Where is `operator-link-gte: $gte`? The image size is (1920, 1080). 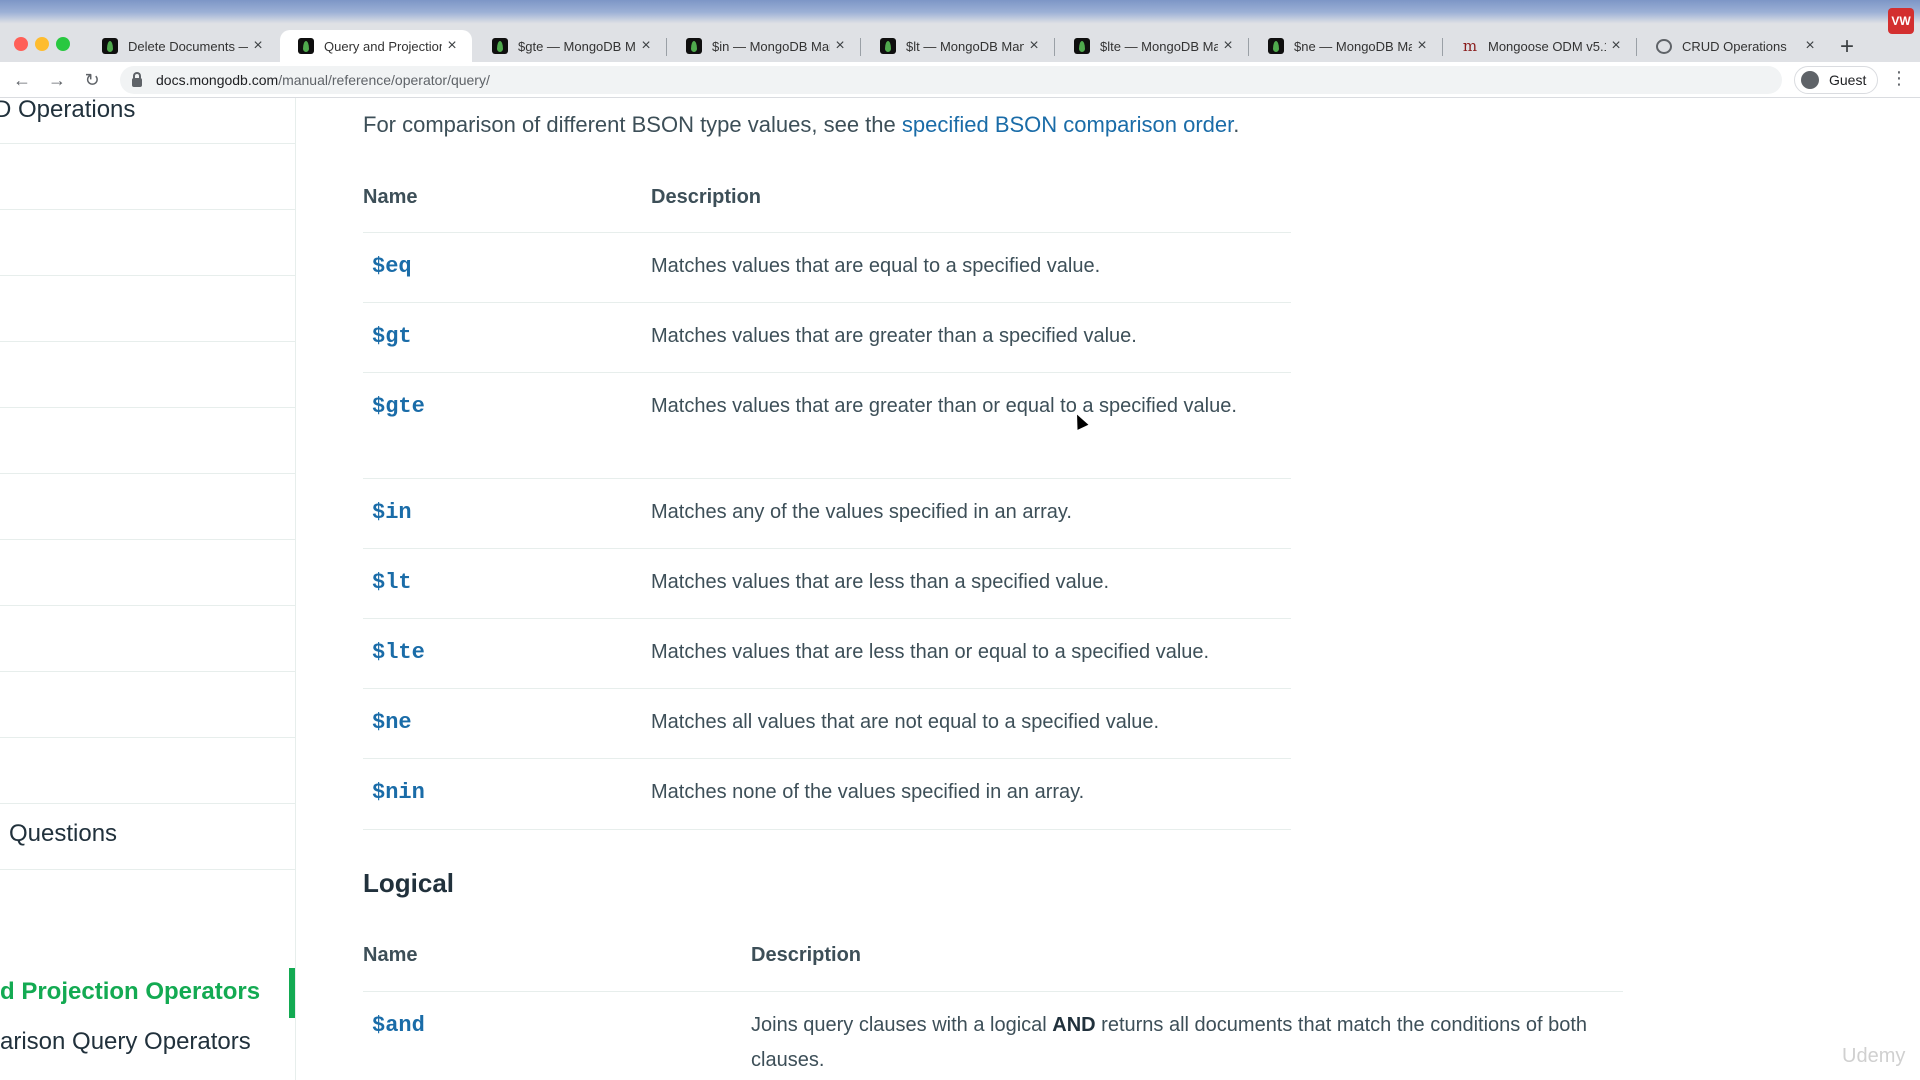
operator-link-gte: $gte is located at coordinates (398, 406).